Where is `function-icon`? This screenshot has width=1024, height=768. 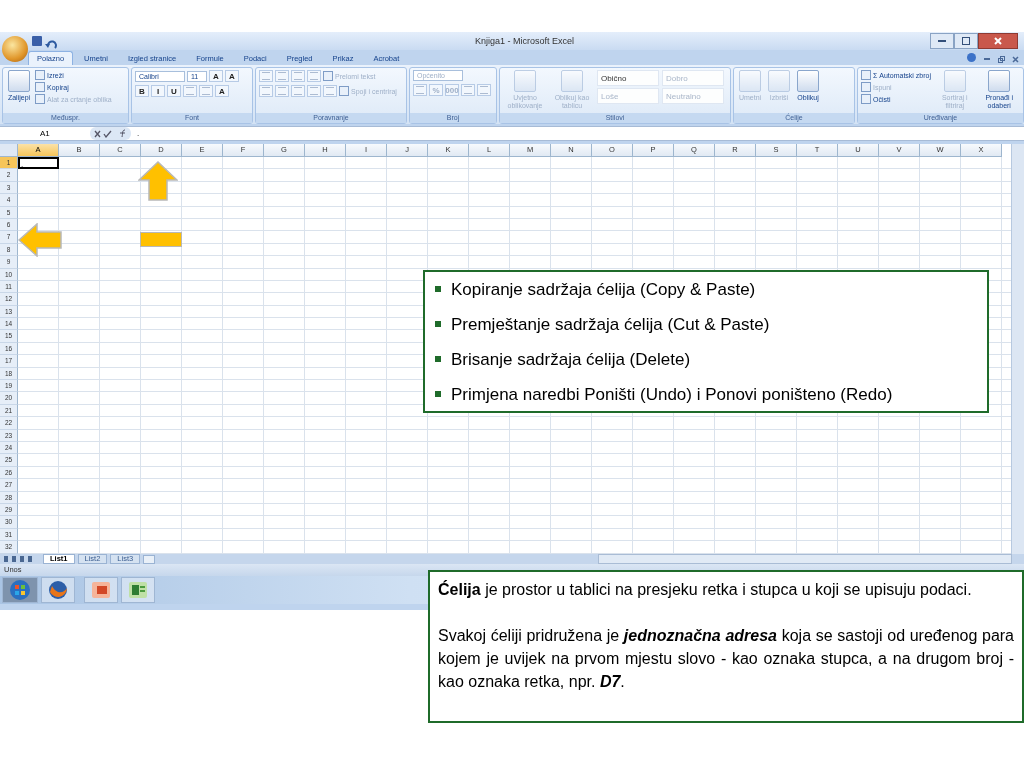 function-icon is located at coordinates (123, 133).